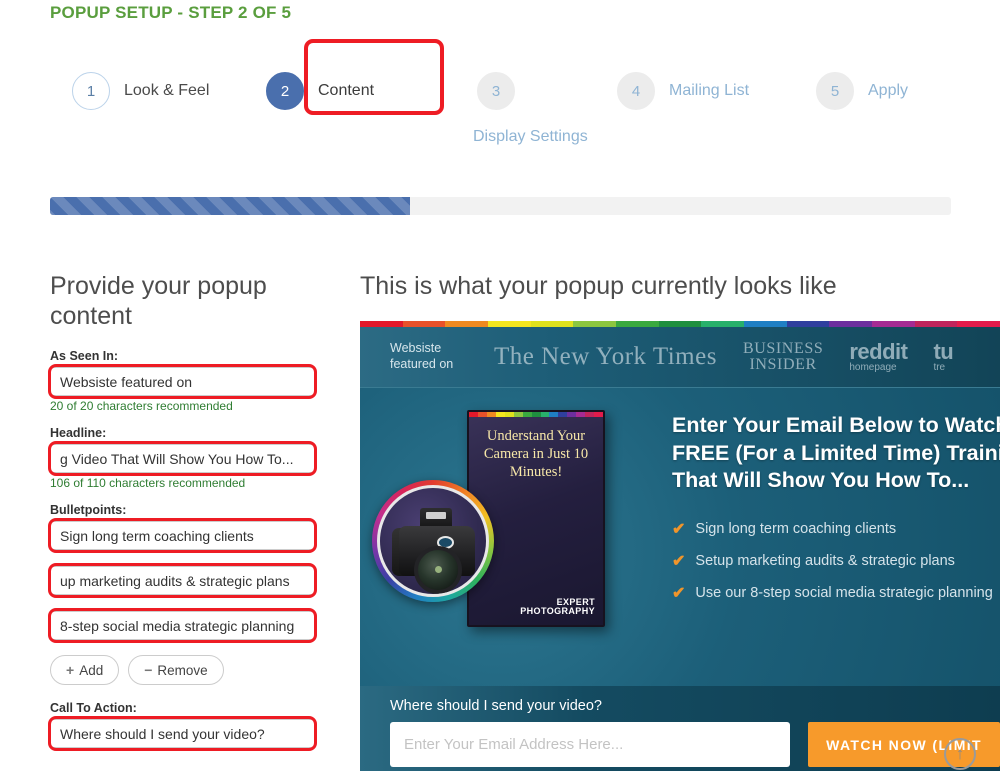  Describe the element at coordinates (496, 91) in the screenshot. I see `step-3-number: 3` at that location.